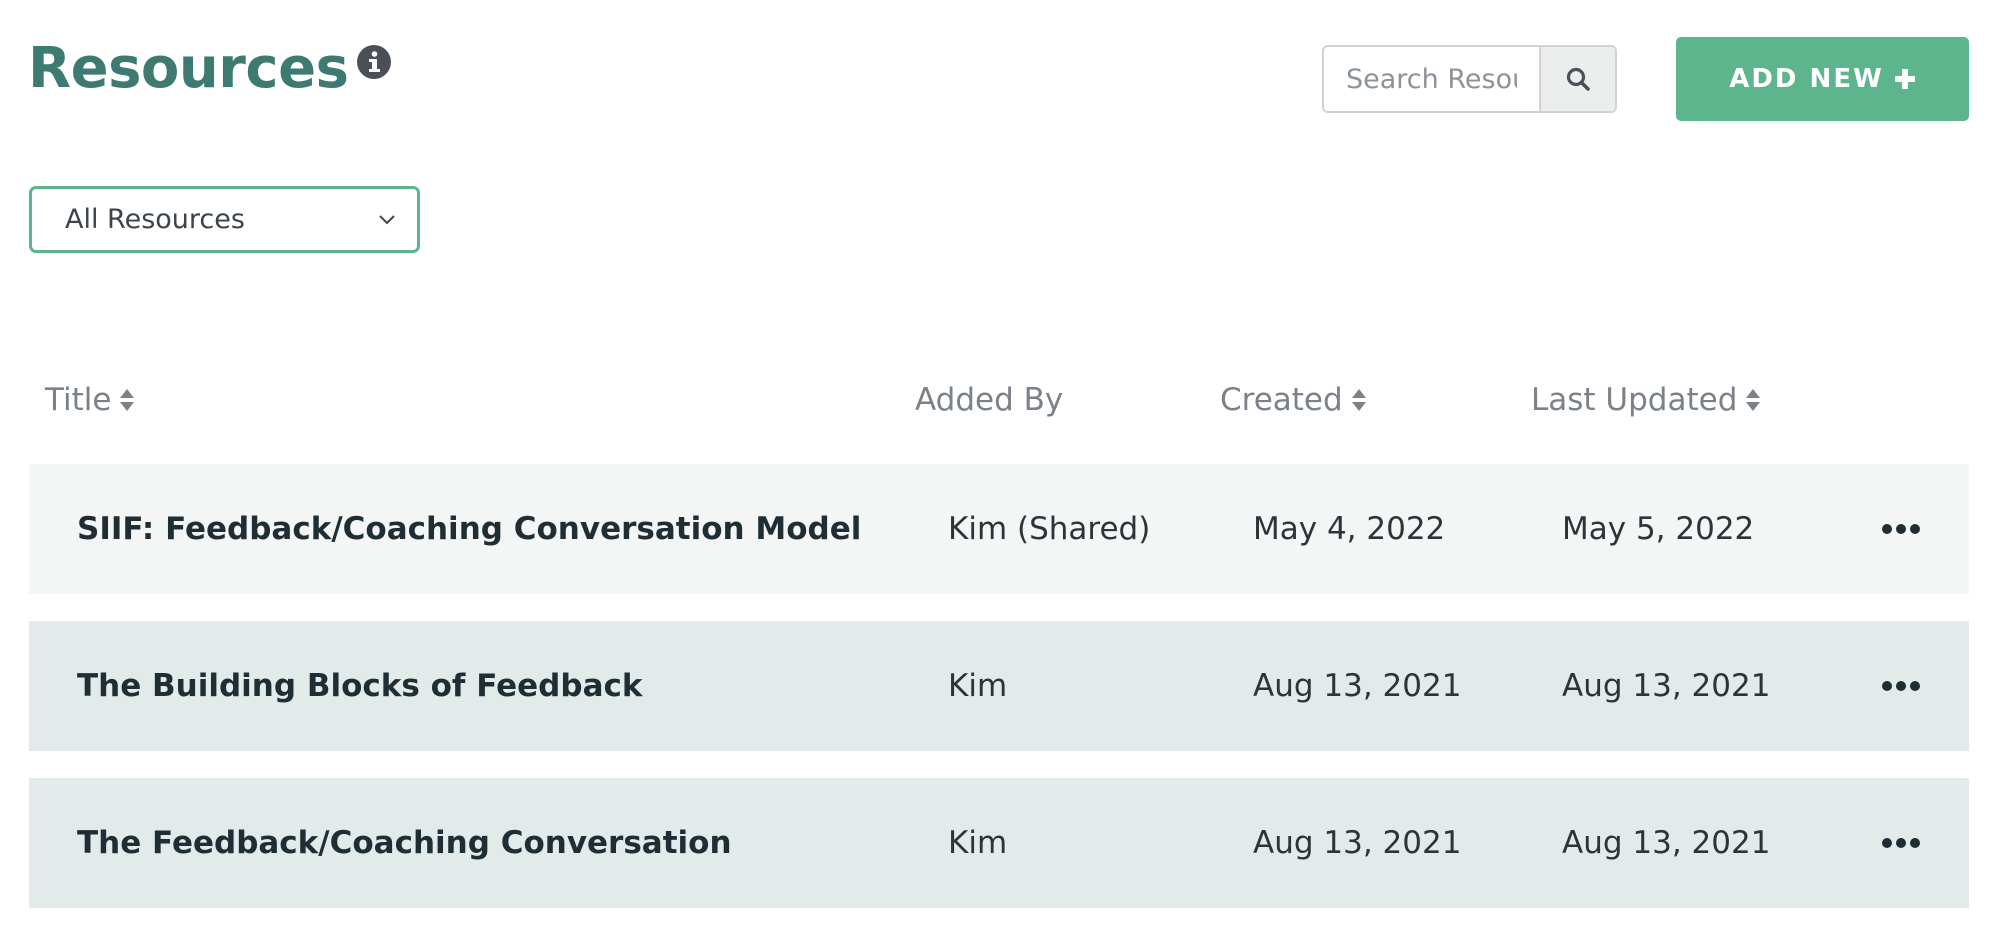 The image size is (1998, 926). What do you see at coordinates (188, 68) in the screenshot?
I see `page-title: Resources` at bounding box center [188, 68].